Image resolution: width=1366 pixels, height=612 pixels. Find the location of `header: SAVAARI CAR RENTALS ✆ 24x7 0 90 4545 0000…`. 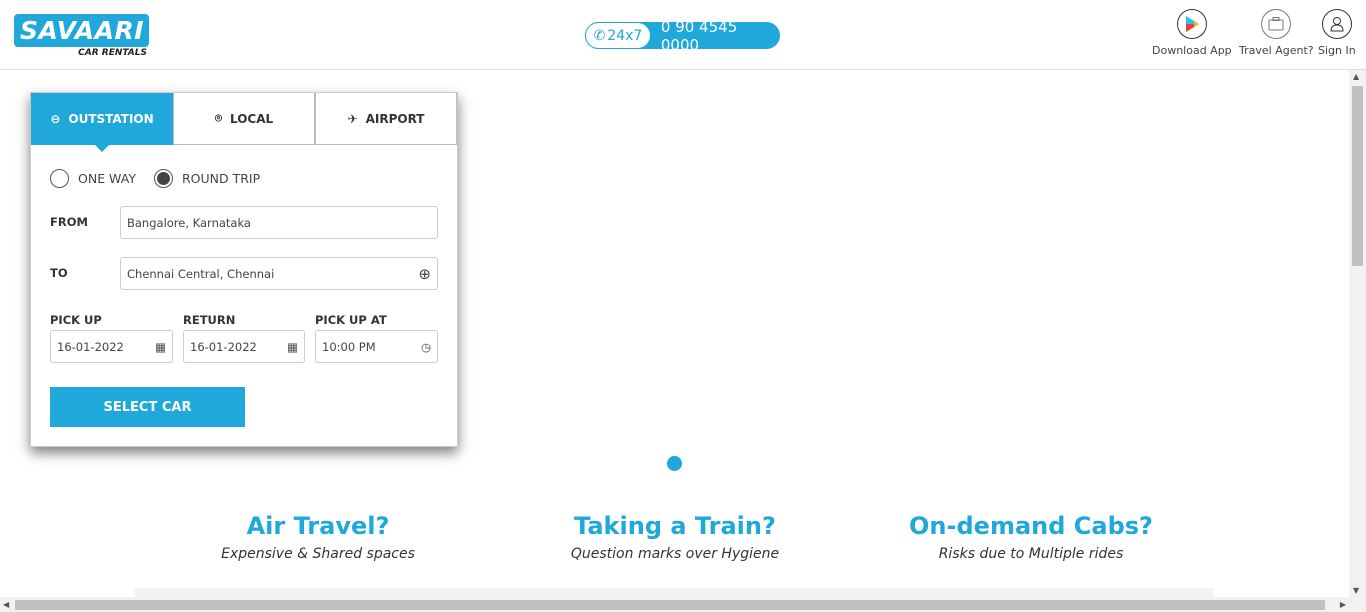

header: SAVAARI CAR RENTALS ✆ 24x7 0 90 4545 0000… is located at coordinates (683, 35).